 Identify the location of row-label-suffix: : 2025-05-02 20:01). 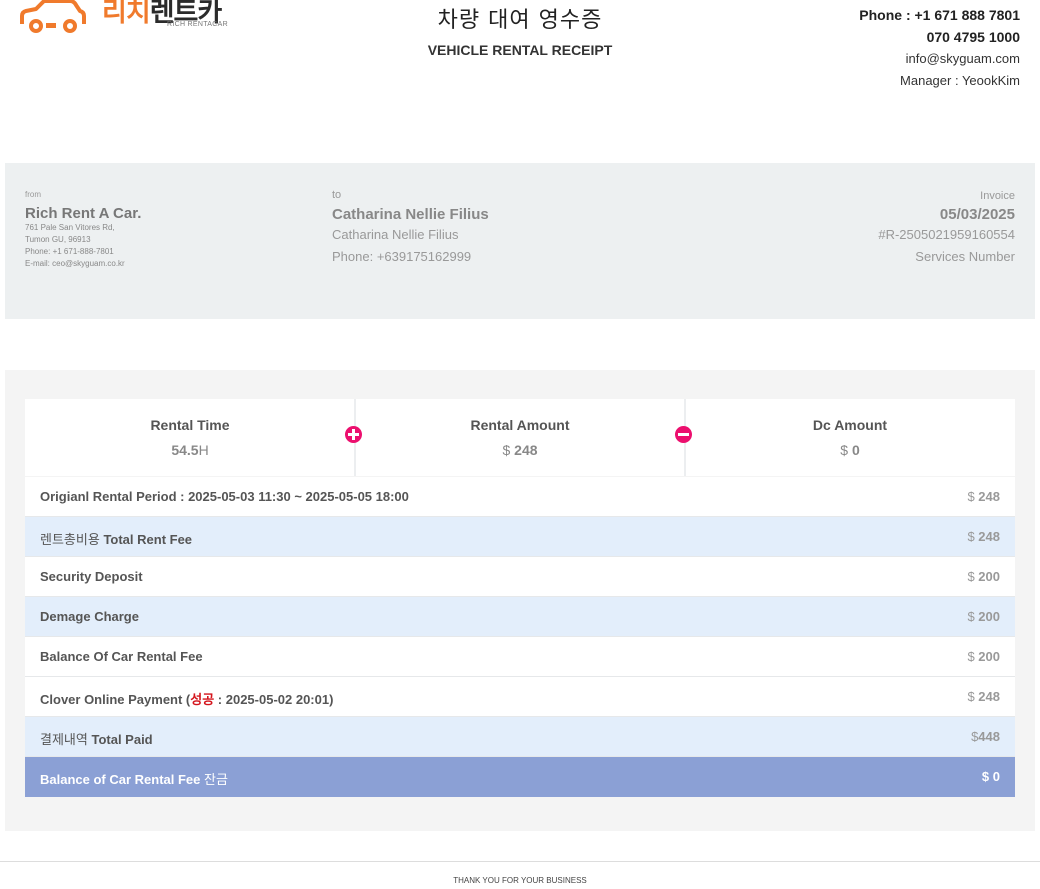
(274, 699).